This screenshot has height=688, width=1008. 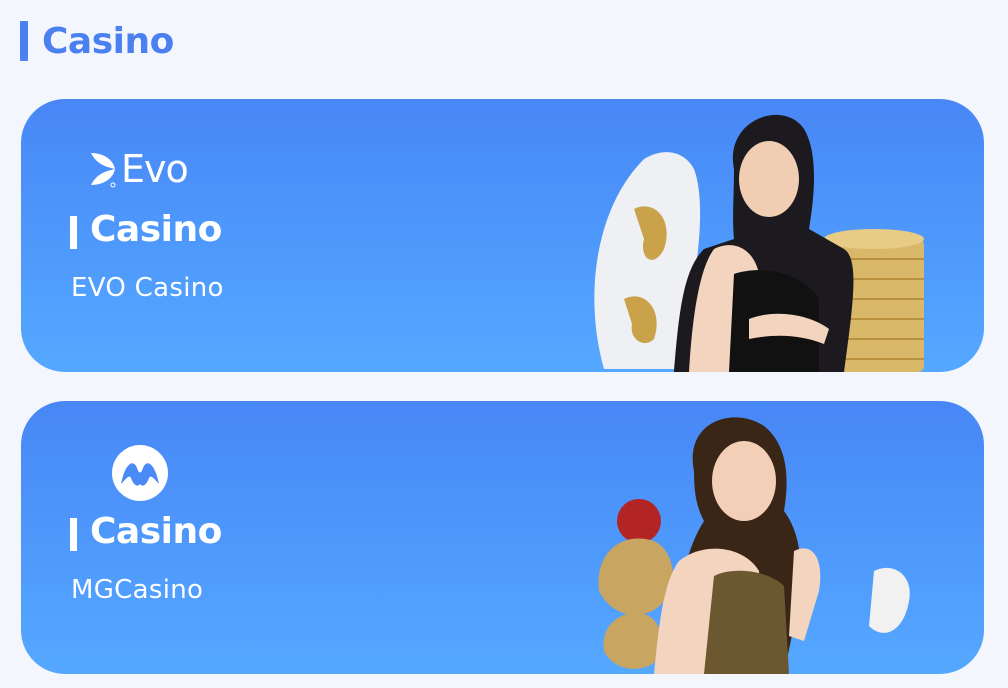 I want to click on section-header: Casino, so click(x=97, y=41).